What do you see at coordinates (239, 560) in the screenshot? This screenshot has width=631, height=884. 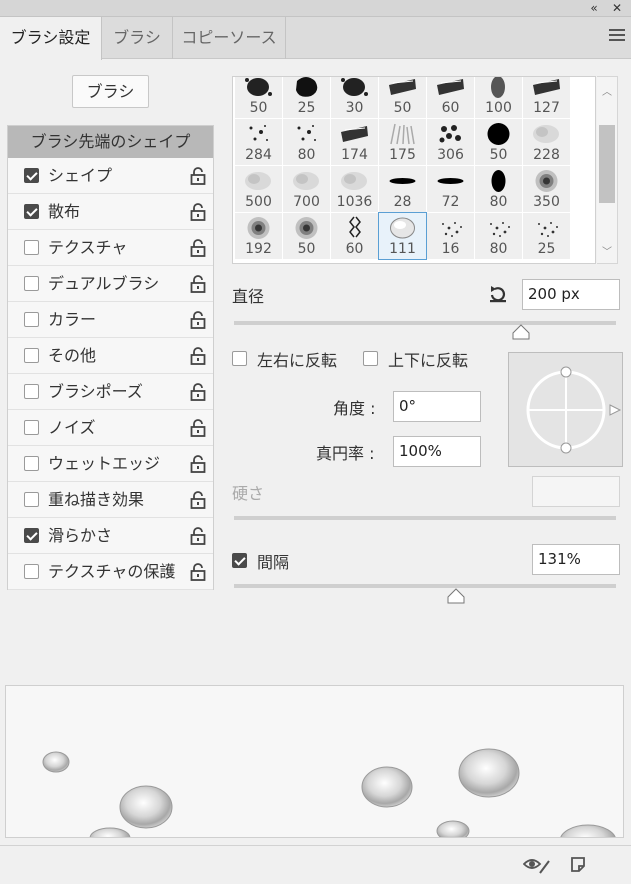 I see `spacing-checkbox` at bounding box center [239, 560].